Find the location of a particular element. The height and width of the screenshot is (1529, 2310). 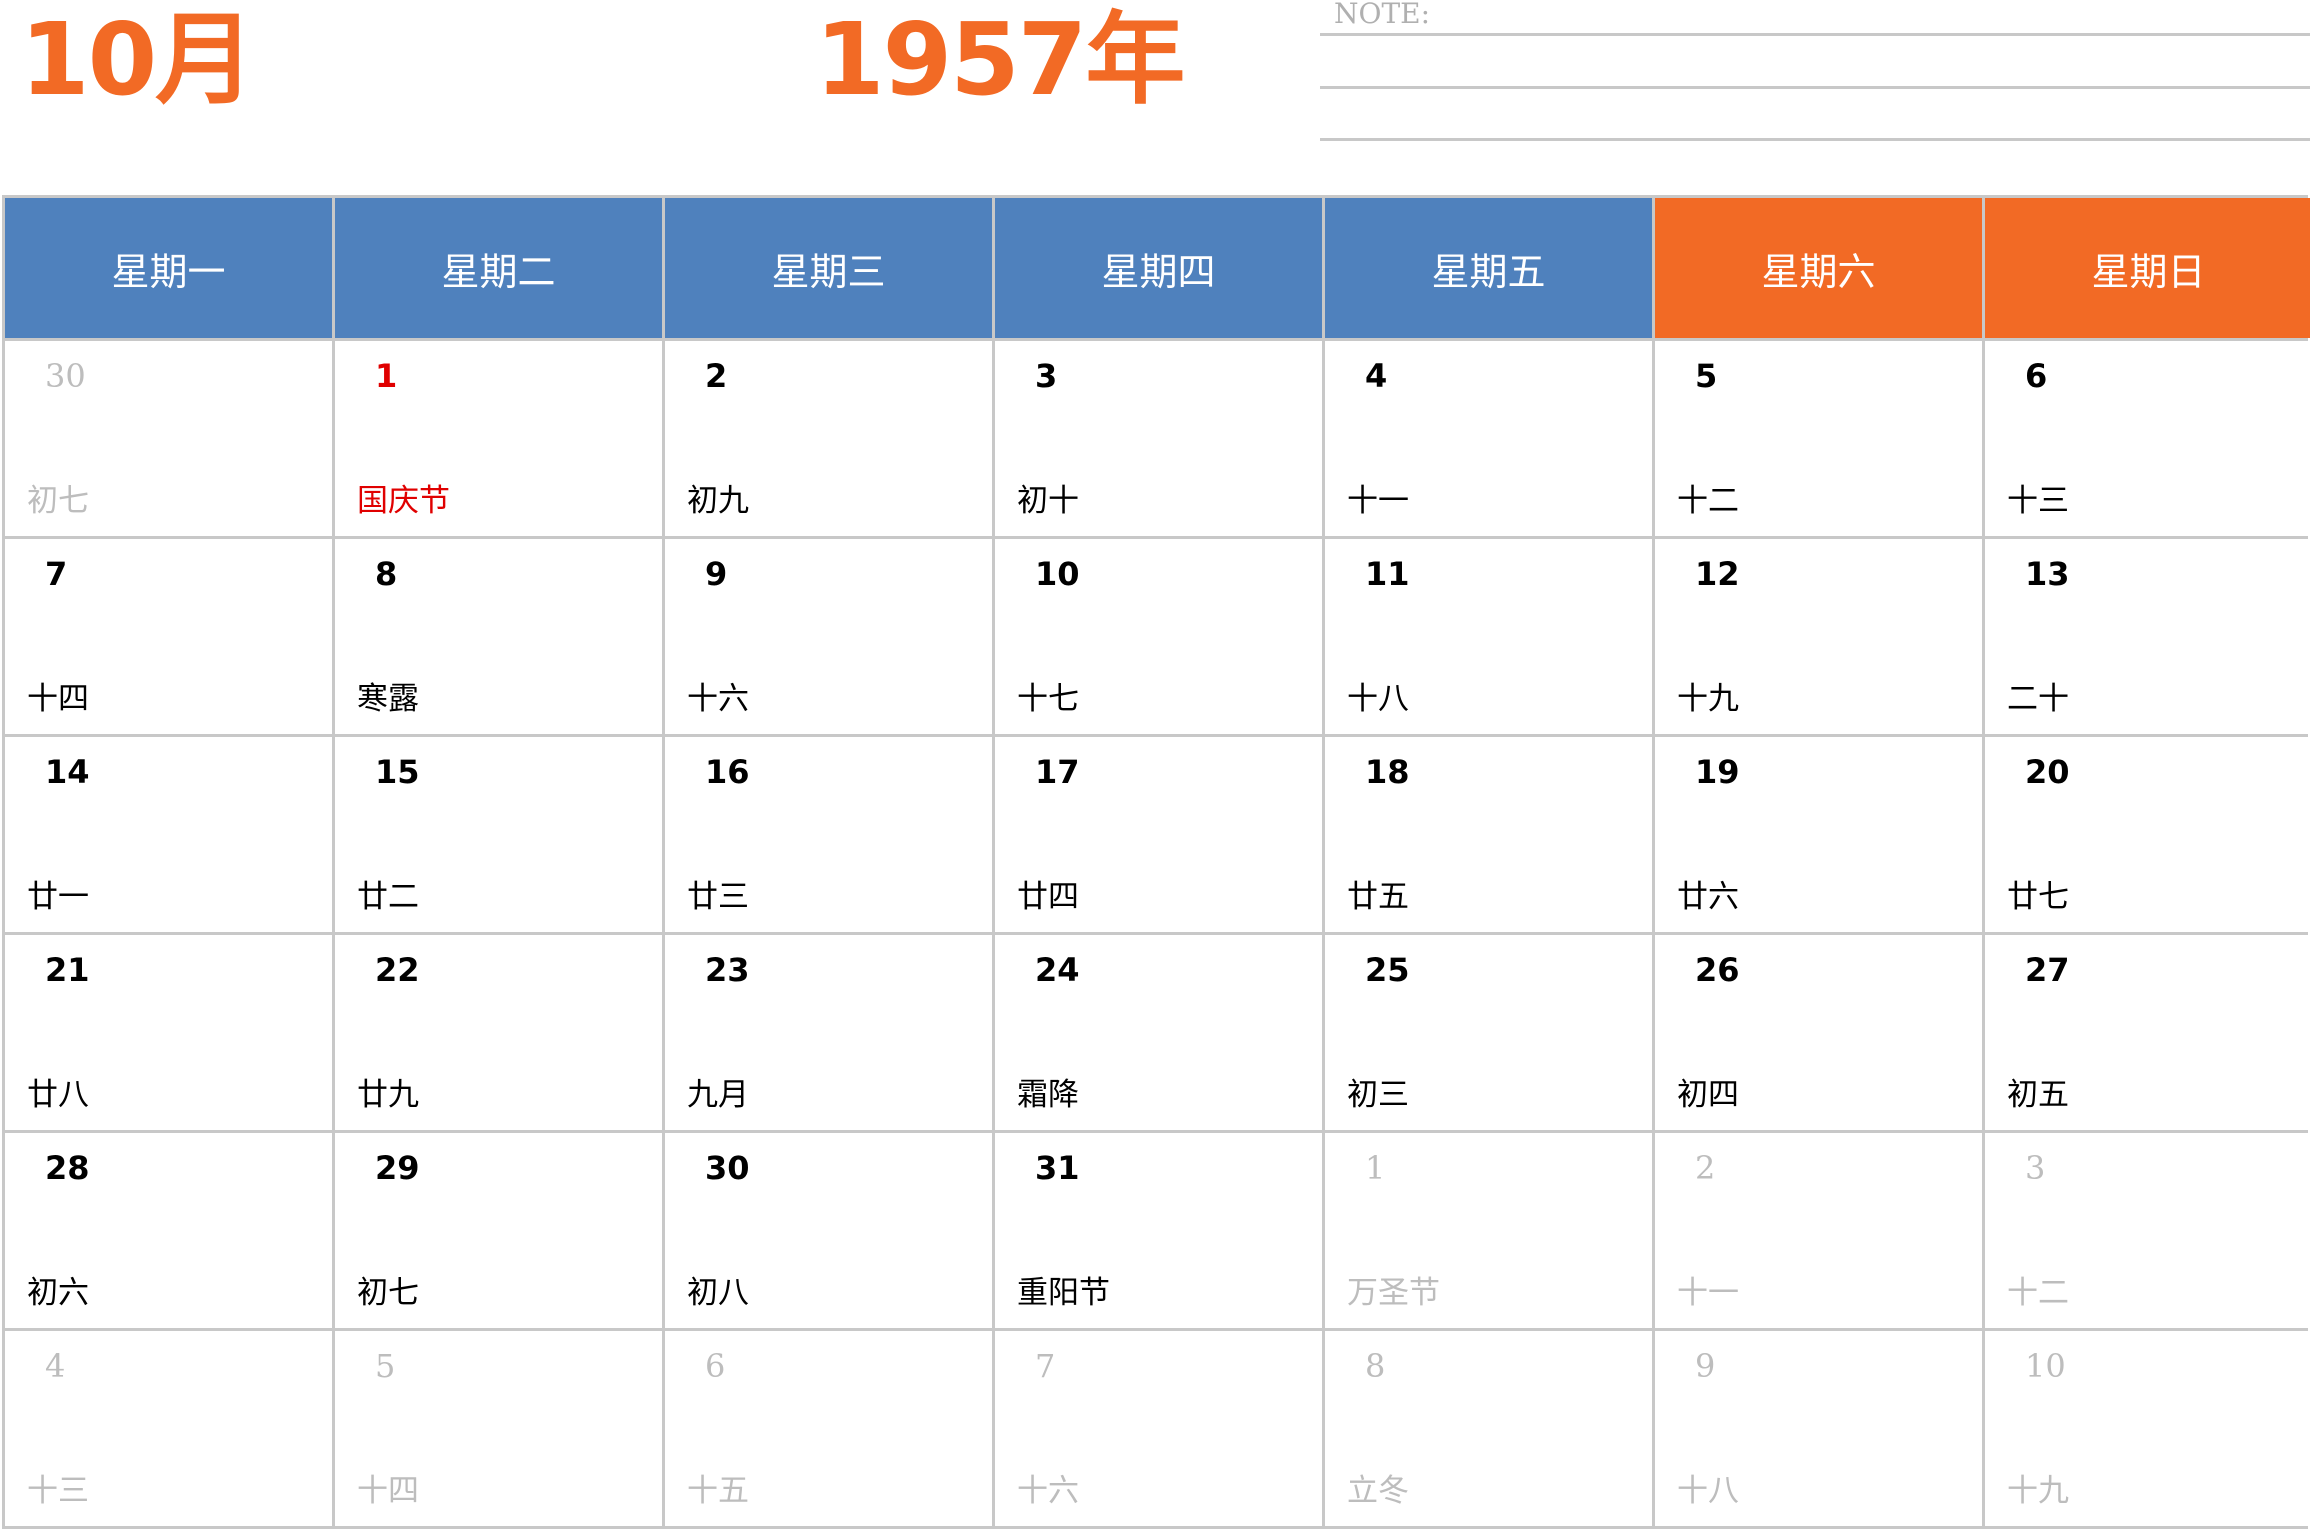

lunar-date: 二十 is located at coordinates (2038, 699).